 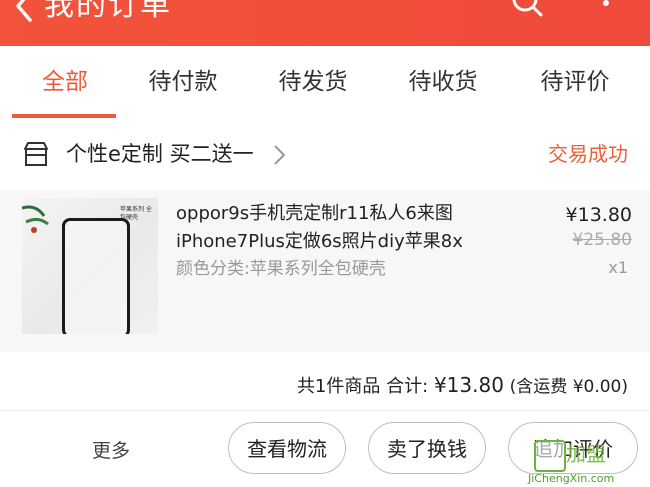 What do you see at coordinates (575, 82) in the screenshot?
I see `tab-pending-review: 待评价` at bounding box center [575, 82].